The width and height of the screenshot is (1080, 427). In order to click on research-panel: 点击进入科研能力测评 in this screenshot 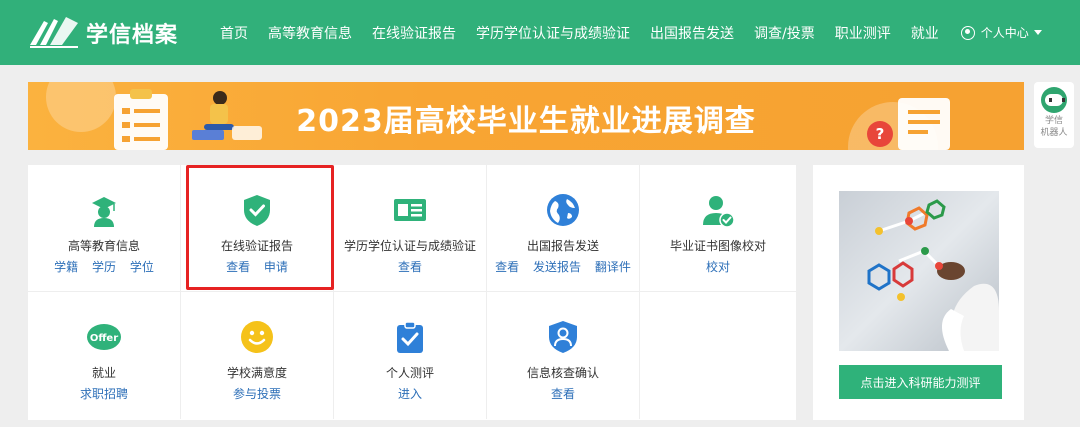, I will do `click(918, 292)`.